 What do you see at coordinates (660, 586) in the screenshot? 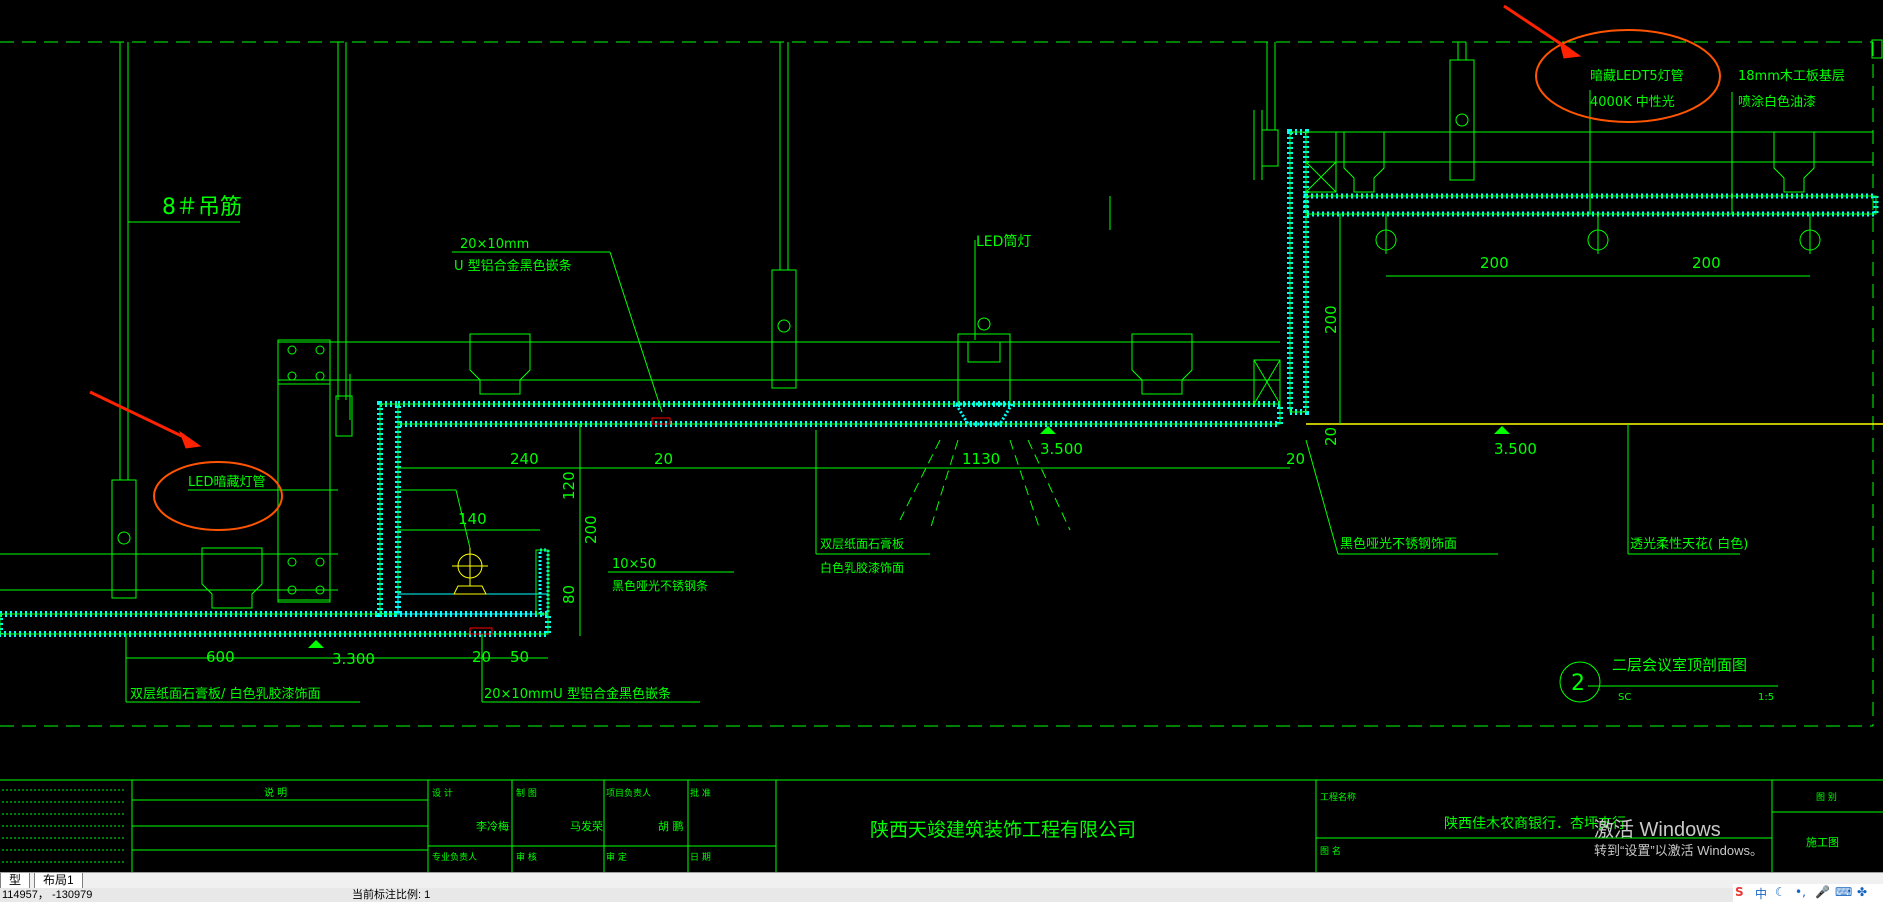
I see `label-steel-desc: 黑色哑光不锈钢条` at bounding box center [660, 586].